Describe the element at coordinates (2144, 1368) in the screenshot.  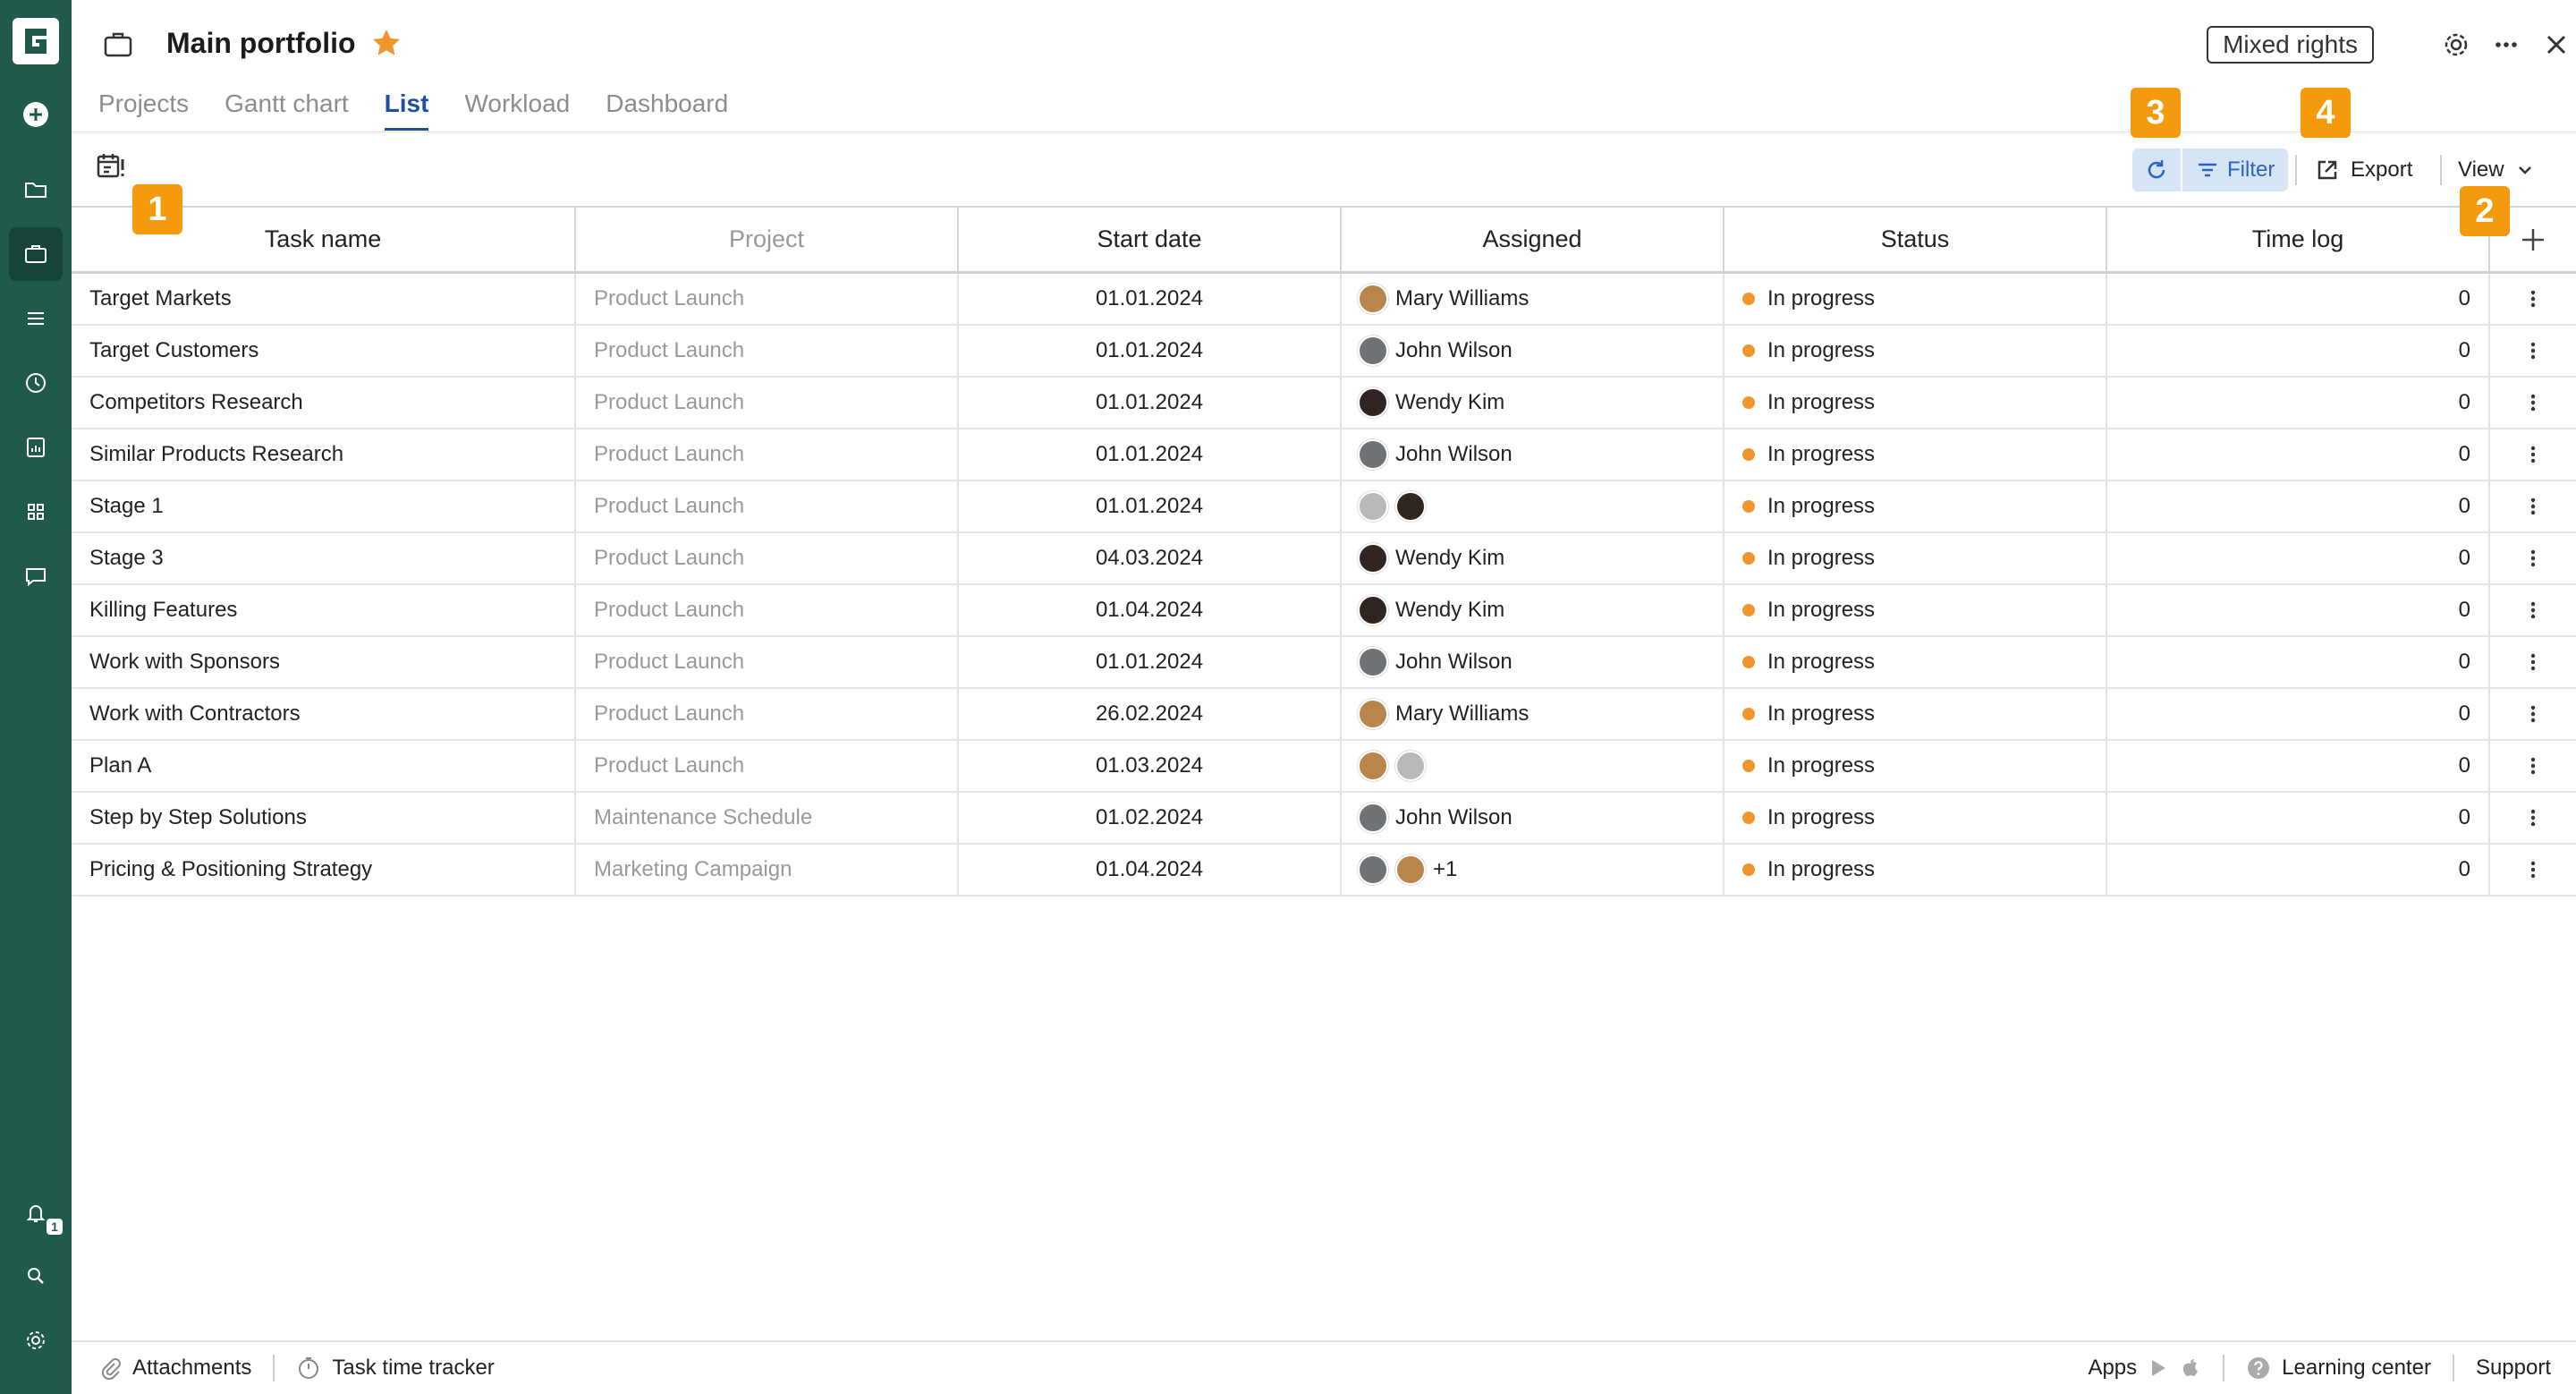
I see `apps-link: Apps` at that location.